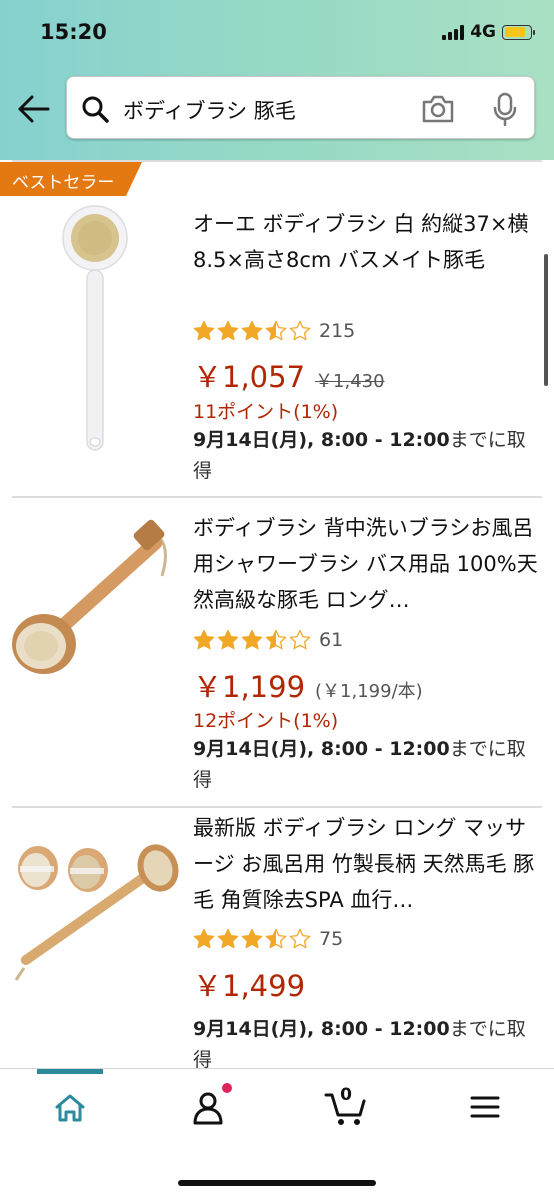 The image size is (554, 1200). I want to click on price: ￥1,499, so click(249, 986).